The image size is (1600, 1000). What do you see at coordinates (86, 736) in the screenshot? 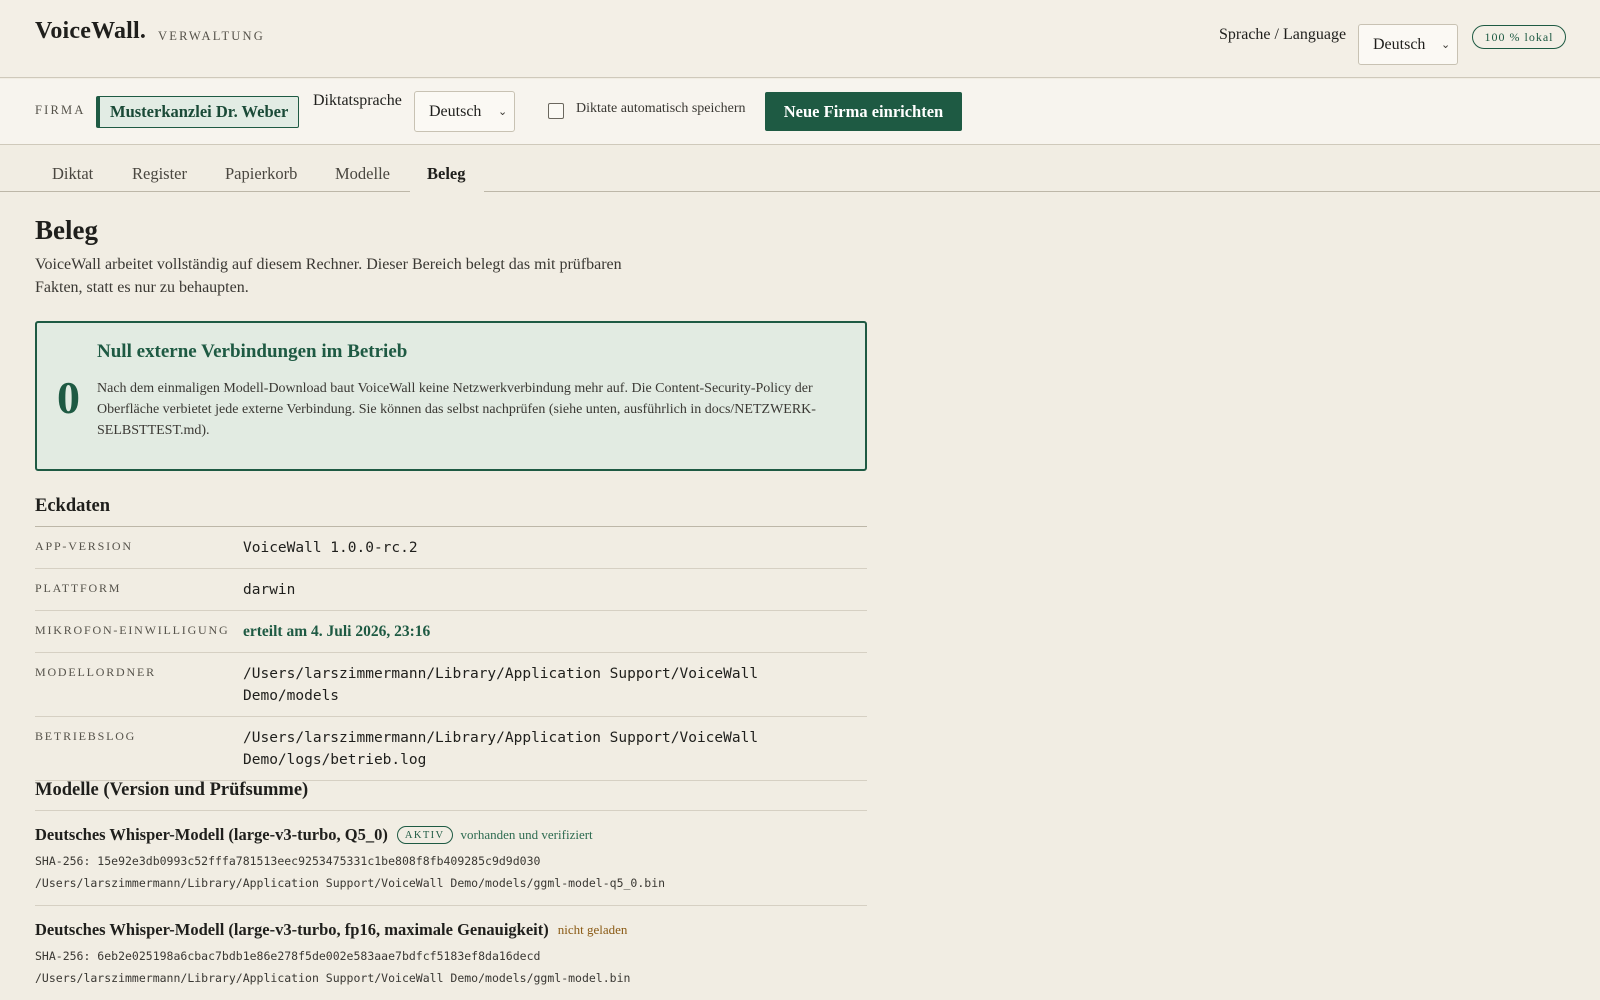
I see `fact-key: BETRIEBSLOG` at bounding box center [86, 736].